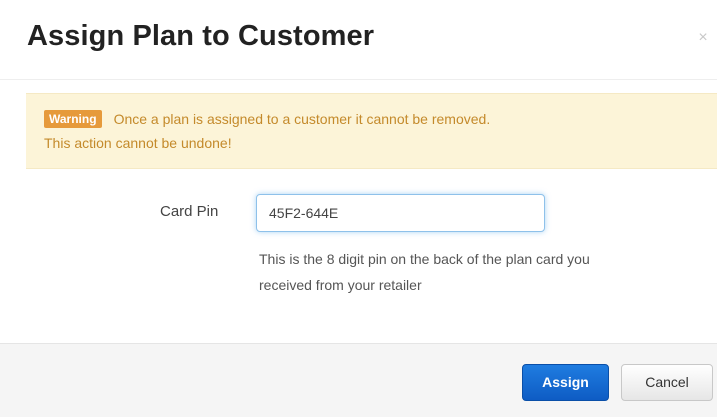  I want to click on close-icon: ×, so click(703, 38).